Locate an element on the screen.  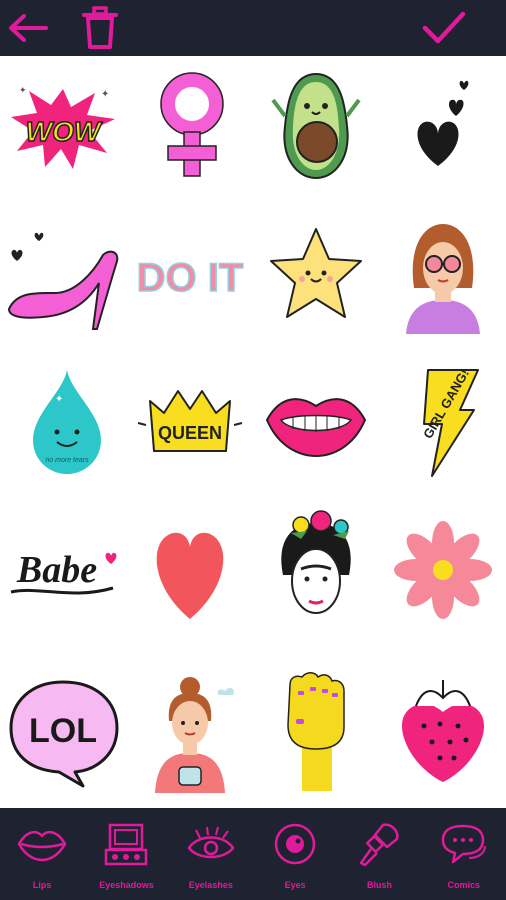
tab-eyes: Eyes is located at coordinates (295, 854).